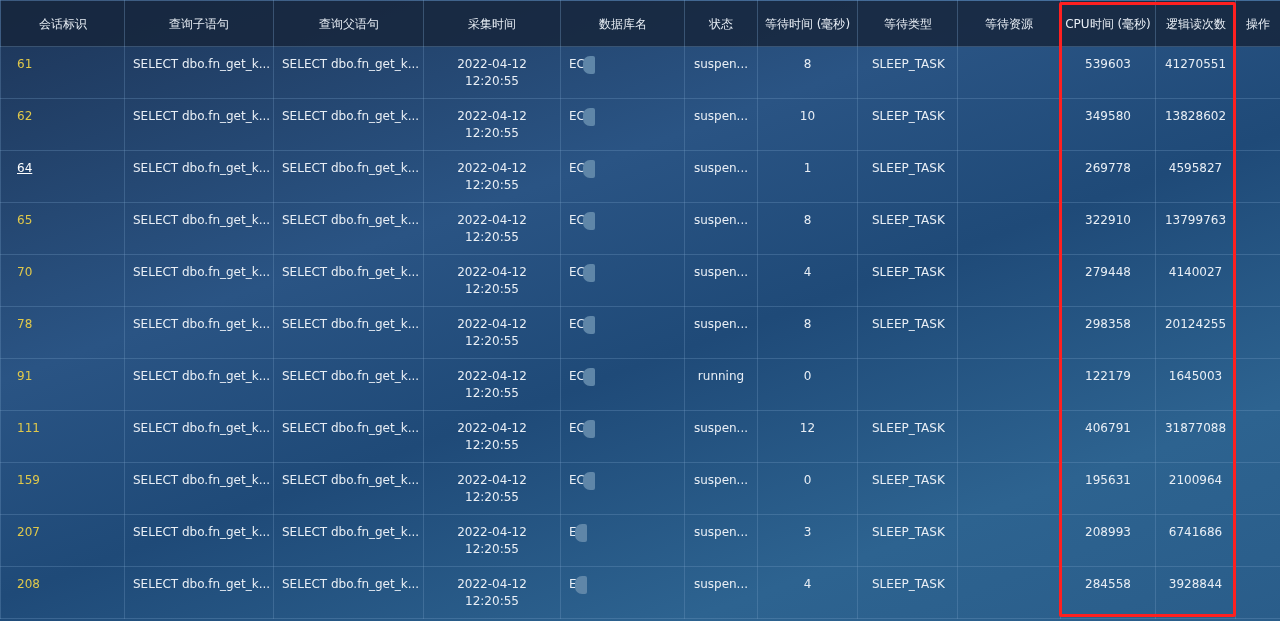 This screenshot has width=1280, height=621. What do you see at coordinates (807, 428) in the screenshot?
I see `table-cell: 12` at bounding box center [807, 428].